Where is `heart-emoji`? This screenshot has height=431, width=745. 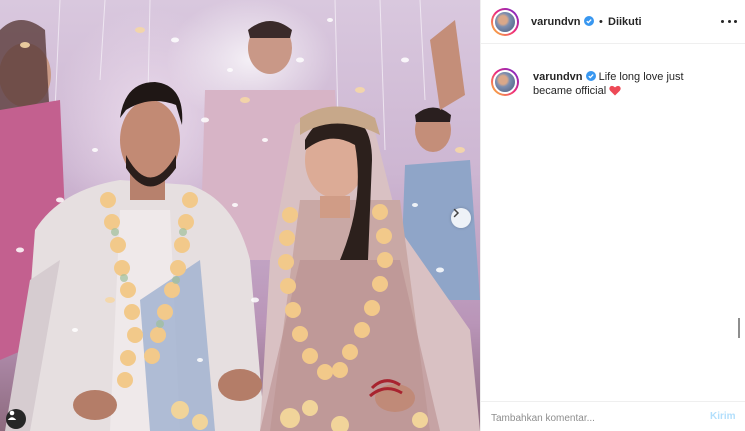 heart-emoji is located at coordinates (615, 90).